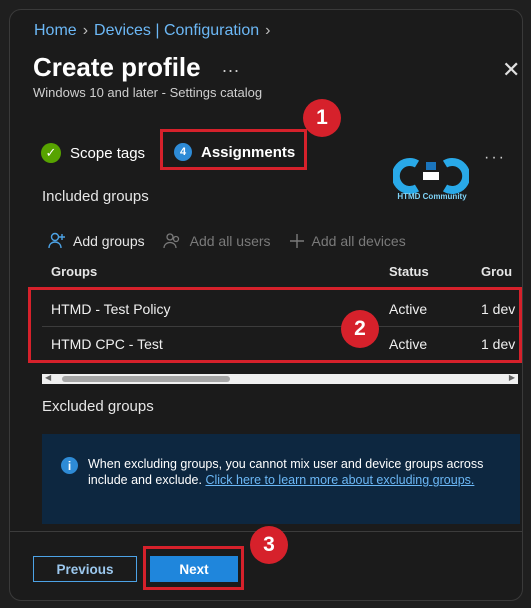  What do you see at coordinates (109, 241) in the screenshot?
I see `add-groups-label: Add groups` at bounding box center [109, 241].